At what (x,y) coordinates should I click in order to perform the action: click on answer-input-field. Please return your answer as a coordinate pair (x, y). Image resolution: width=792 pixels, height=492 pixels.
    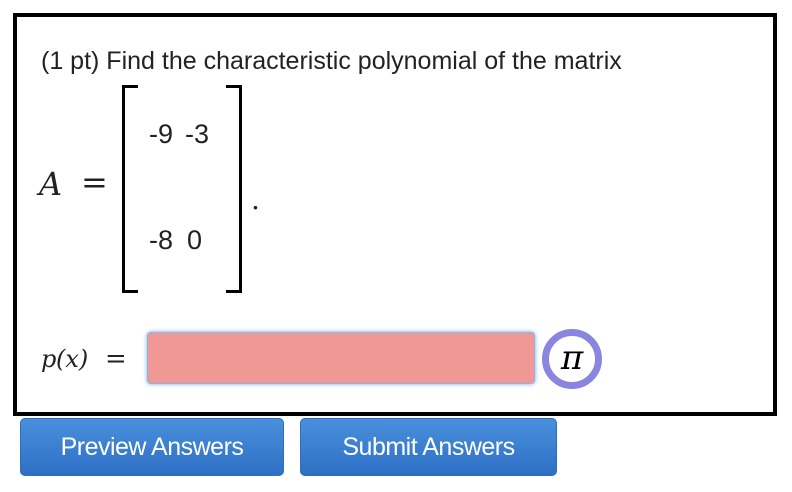
    Looking at the image, I should click on (341, 358).